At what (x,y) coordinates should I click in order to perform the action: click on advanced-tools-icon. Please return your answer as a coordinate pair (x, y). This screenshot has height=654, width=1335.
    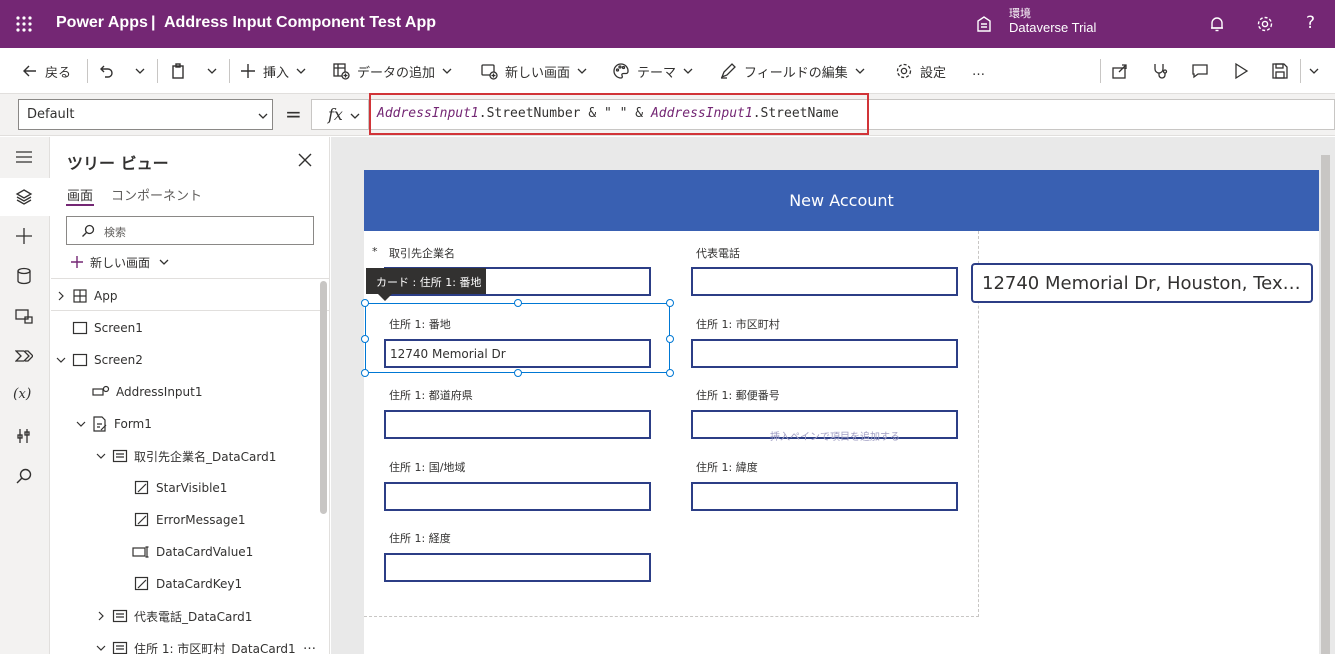
    Looking at the image, I should click on (24, 436).